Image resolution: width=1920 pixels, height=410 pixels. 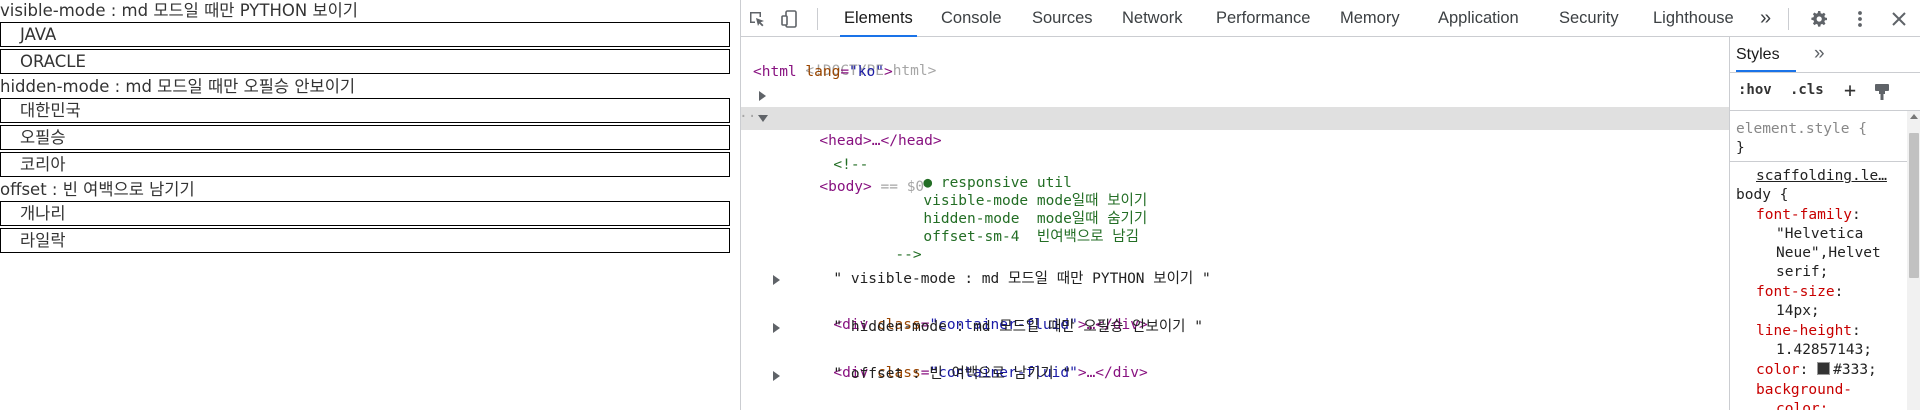 I want to click on styles-scrollbar, so click(x=1913, y=260).